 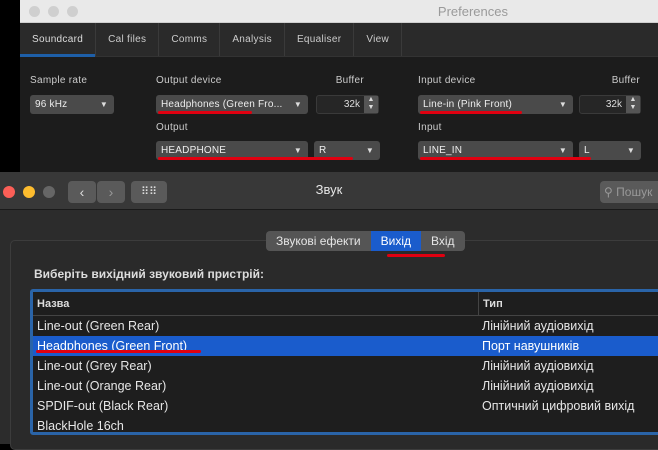 I want to click on column-header-name: Назва, so click(x=255, y=303).